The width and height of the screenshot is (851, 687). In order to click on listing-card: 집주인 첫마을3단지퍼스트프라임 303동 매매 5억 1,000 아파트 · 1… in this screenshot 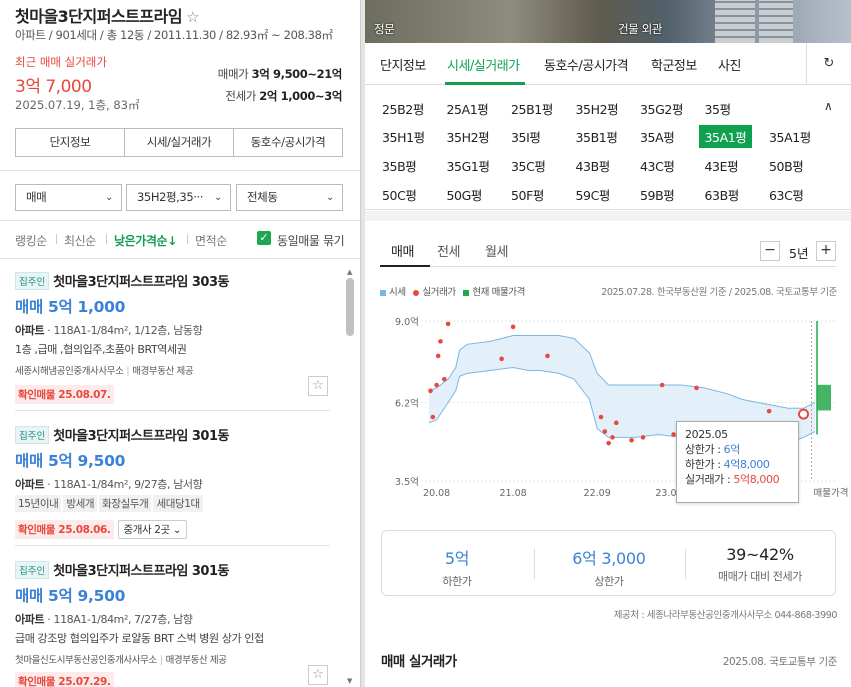, I will do `click(172, 337)`.